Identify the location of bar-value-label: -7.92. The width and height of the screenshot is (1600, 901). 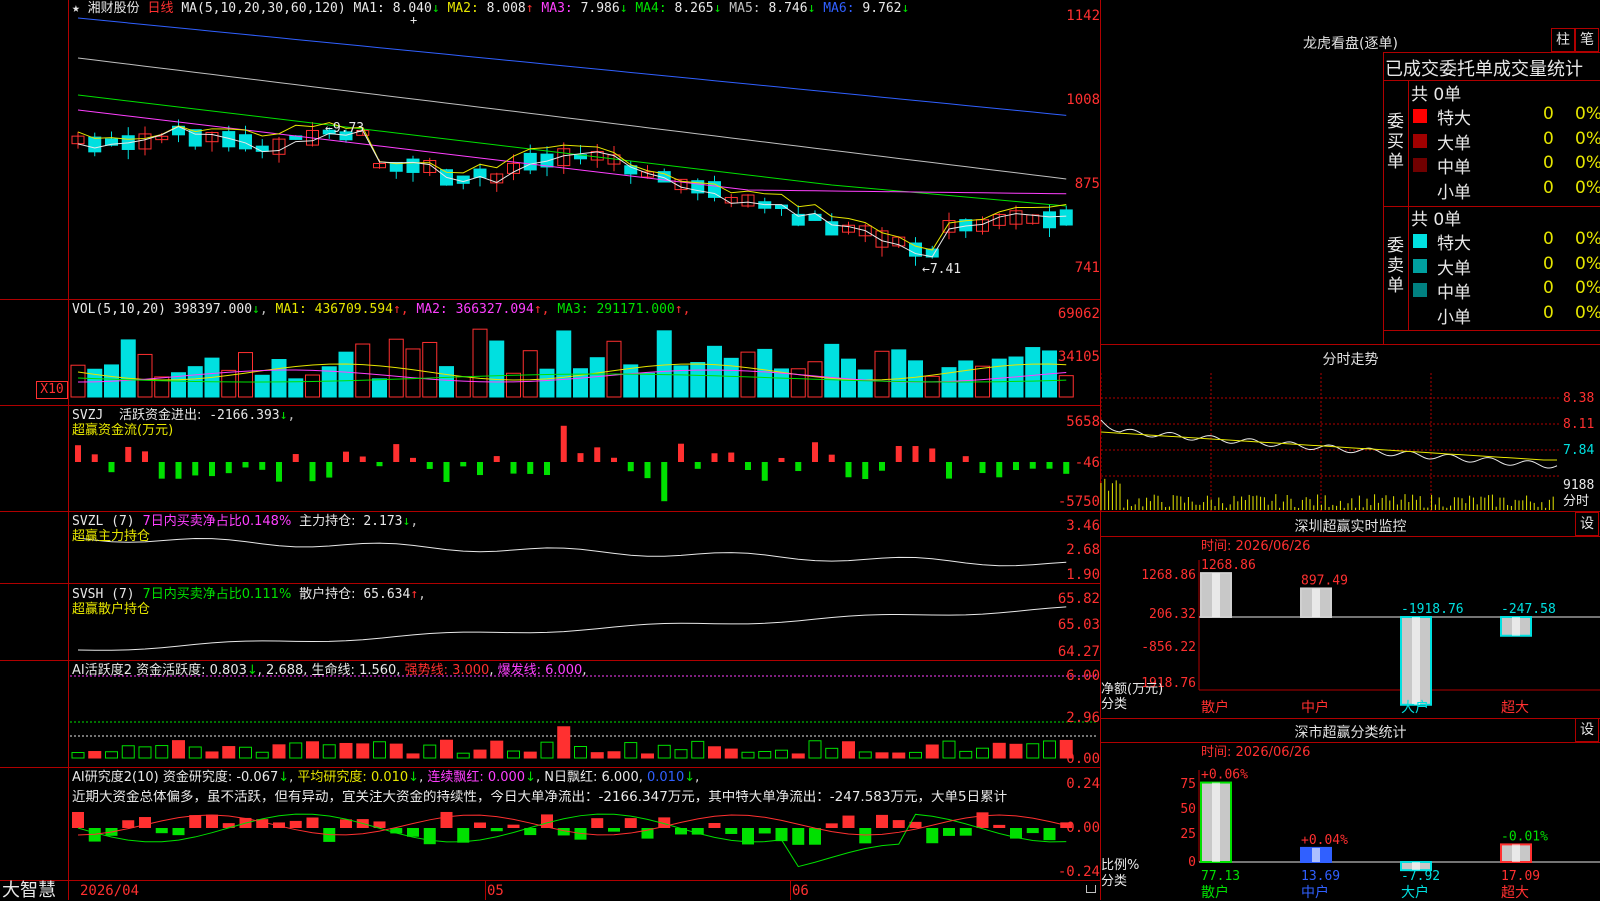
(1420, 876).